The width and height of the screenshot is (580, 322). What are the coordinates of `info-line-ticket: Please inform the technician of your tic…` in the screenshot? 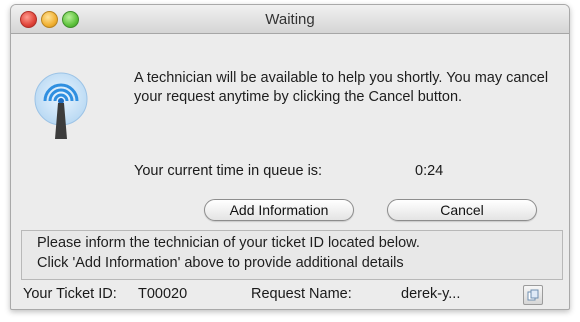 It's located at (228, 243).